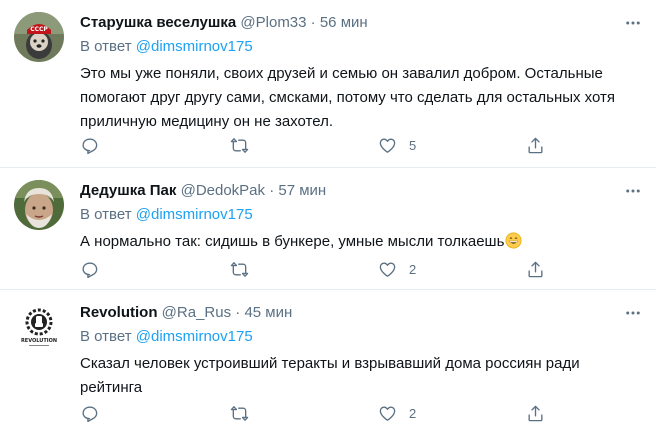 The height and width of the screenshot is (438, 656). I want to click on tweet-header: Revolution @Ra_Rus · 45 мин, so click(348, 313).